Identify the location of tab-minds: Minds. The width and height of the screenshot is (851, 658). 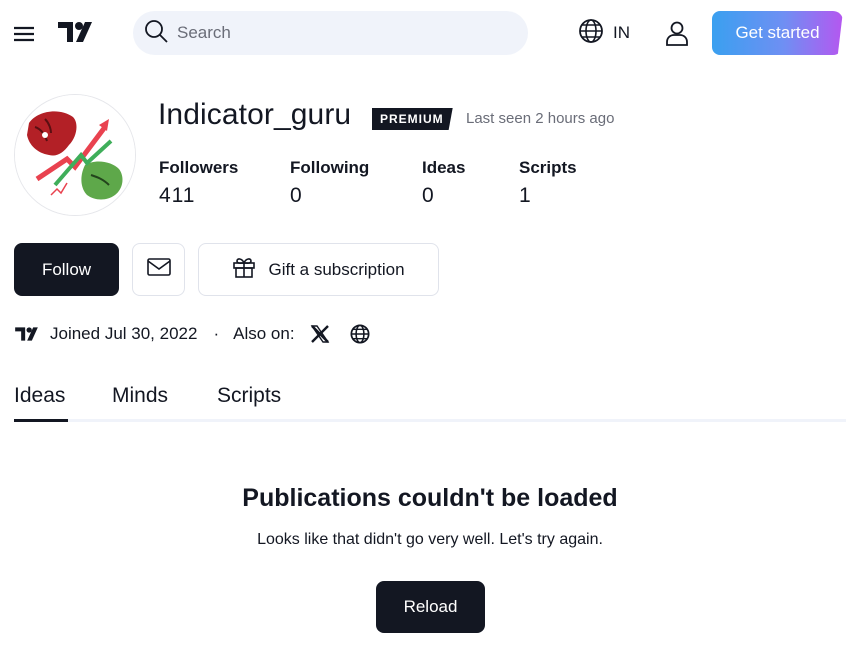
(140, 396).